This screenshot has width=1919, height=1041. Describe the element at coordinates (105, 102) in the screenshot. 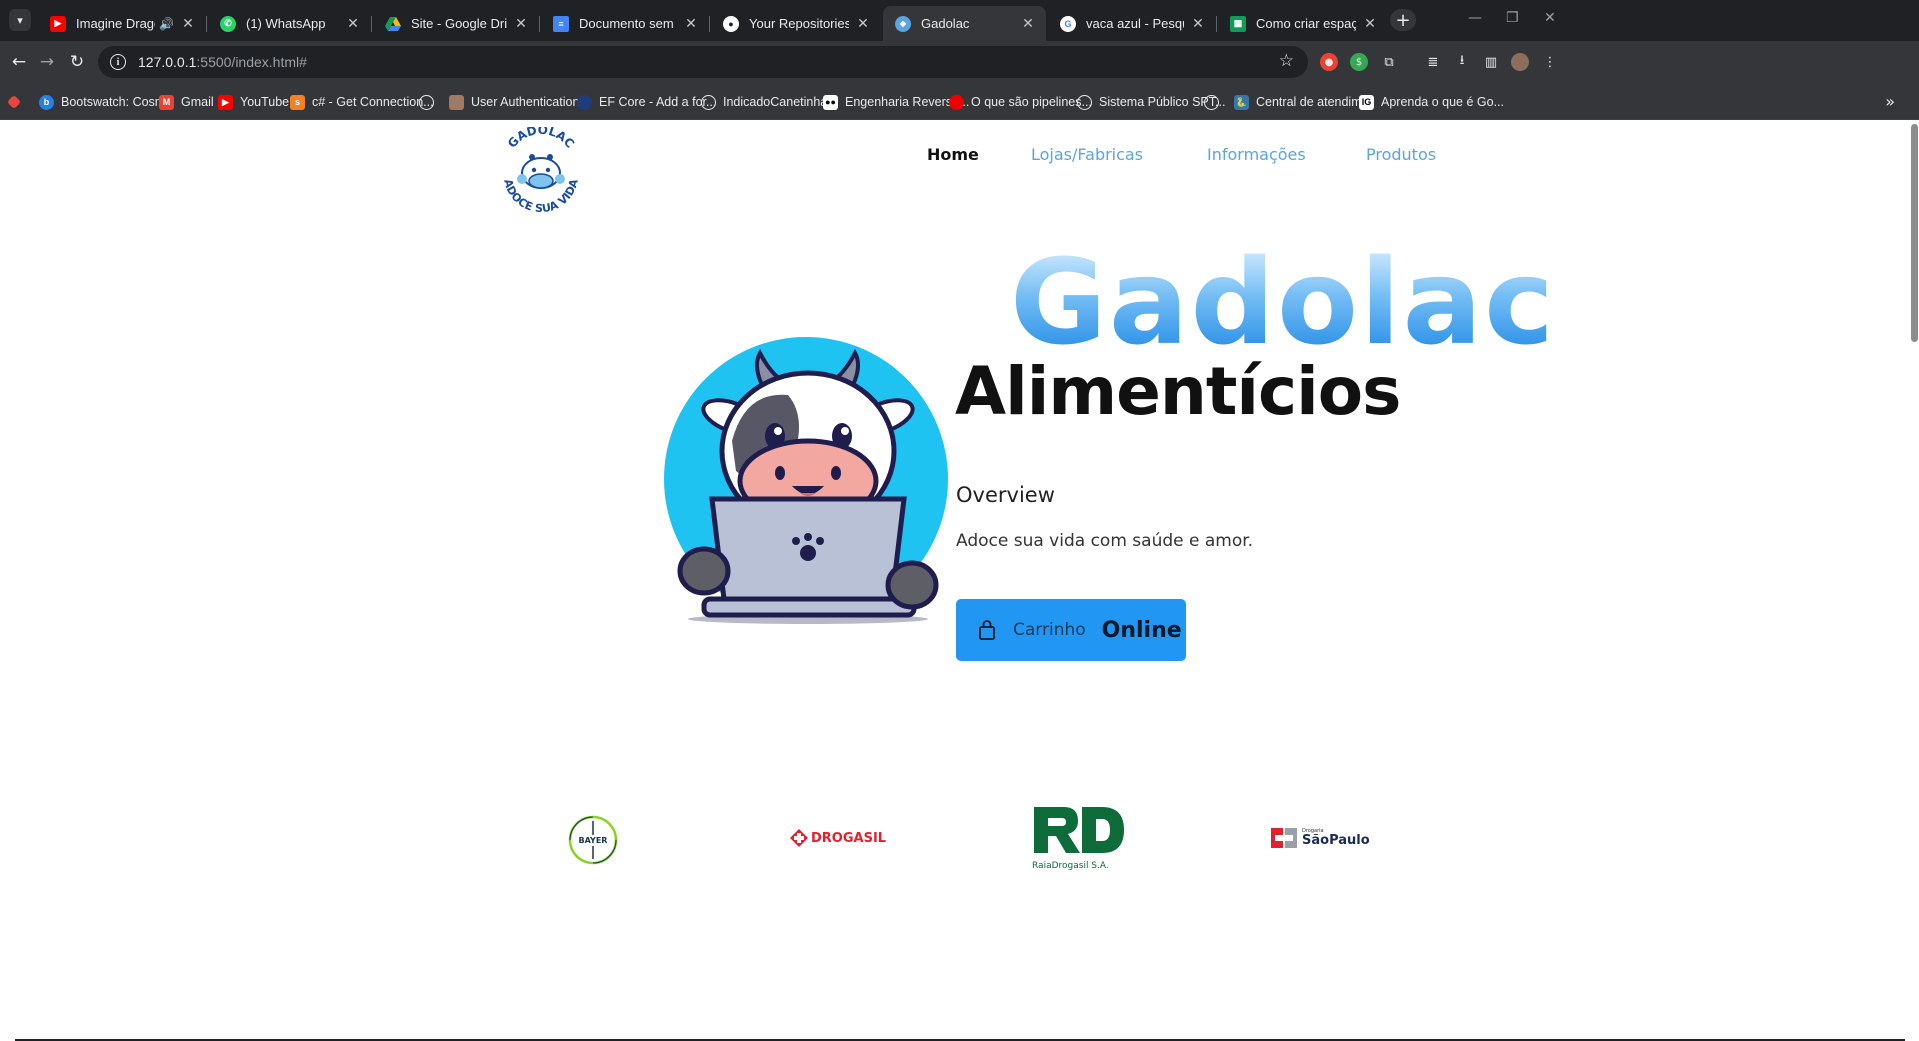

I see `bookmark-bootswatch: b Bootswatch: Cosmo` at that location.